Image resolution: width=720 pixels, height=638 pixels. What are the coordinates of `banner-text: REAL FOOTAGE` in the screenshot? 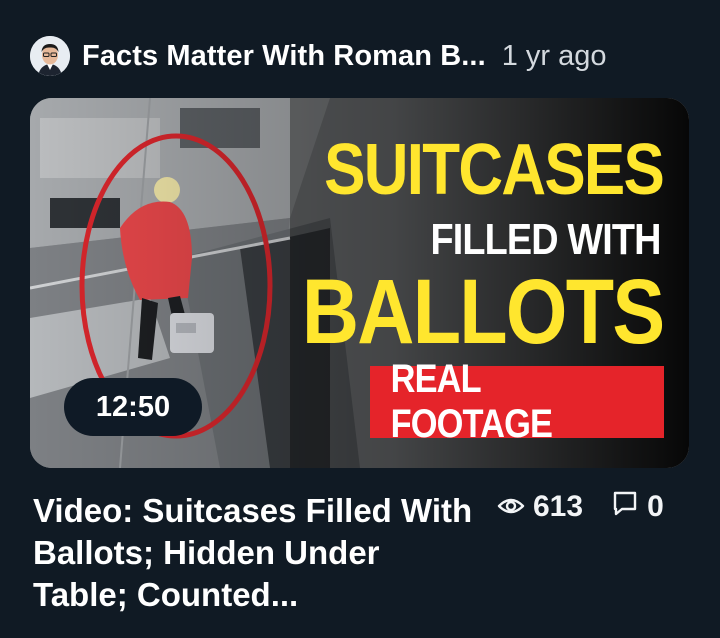 It's located at (471, 401).